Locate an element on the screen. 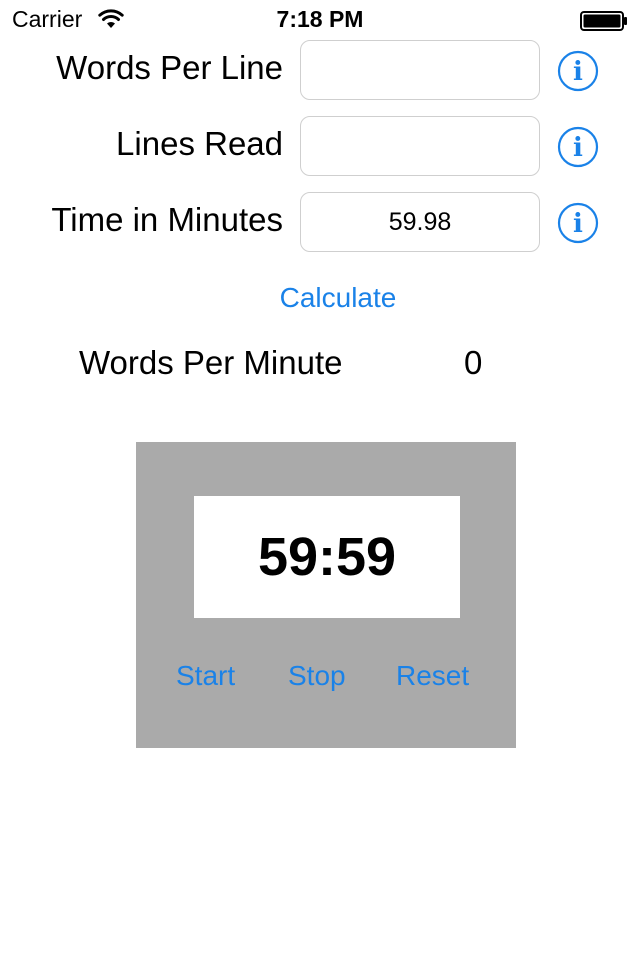 This screenshot has width=640, height=960. words-per-minute-value: 0 is located at coordinates (473, 362).